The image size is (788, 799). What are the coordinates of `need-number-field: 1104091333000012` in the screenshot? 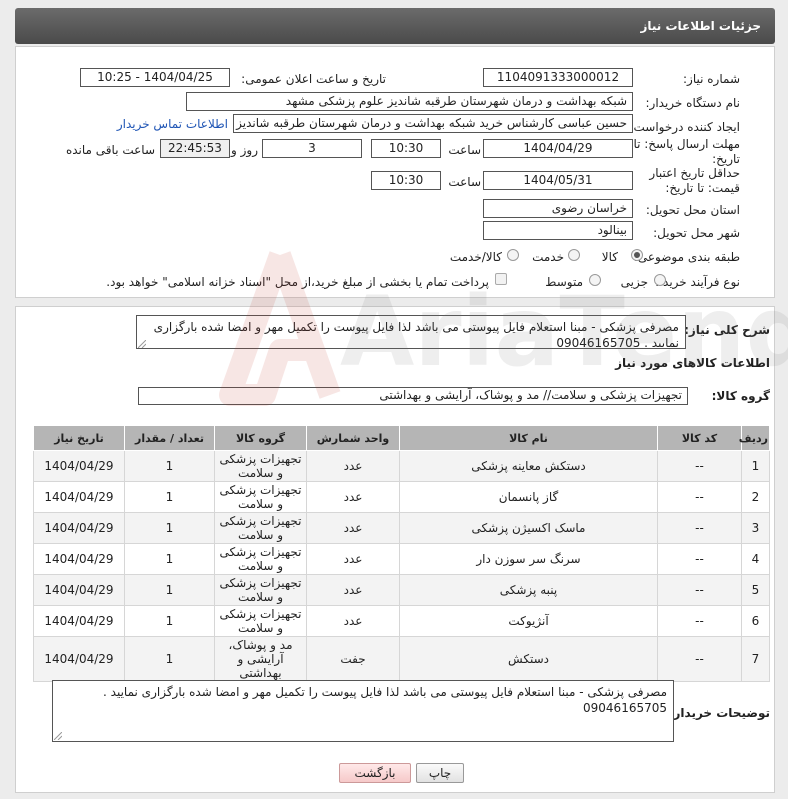 It's located at (558, 77).